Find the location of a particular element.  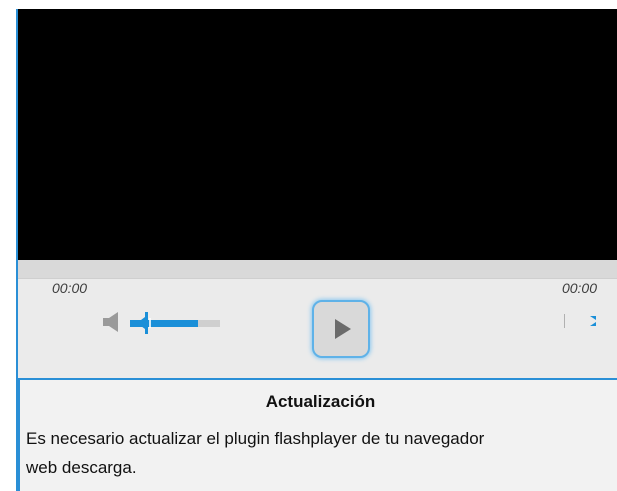

play-icon is located at coordinates (343, 329).